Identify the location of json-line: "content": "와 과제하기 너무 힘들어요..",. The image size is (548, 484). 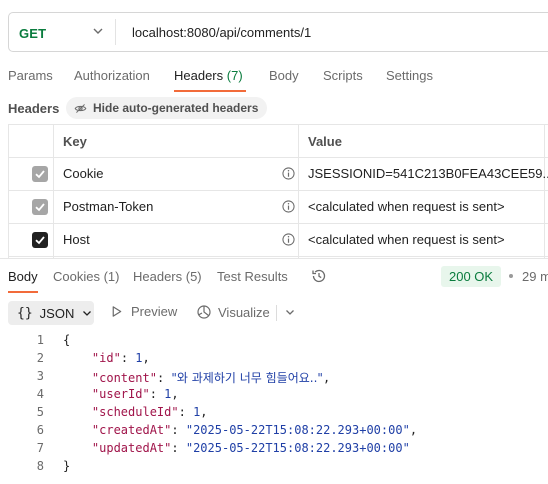
(211, 378).